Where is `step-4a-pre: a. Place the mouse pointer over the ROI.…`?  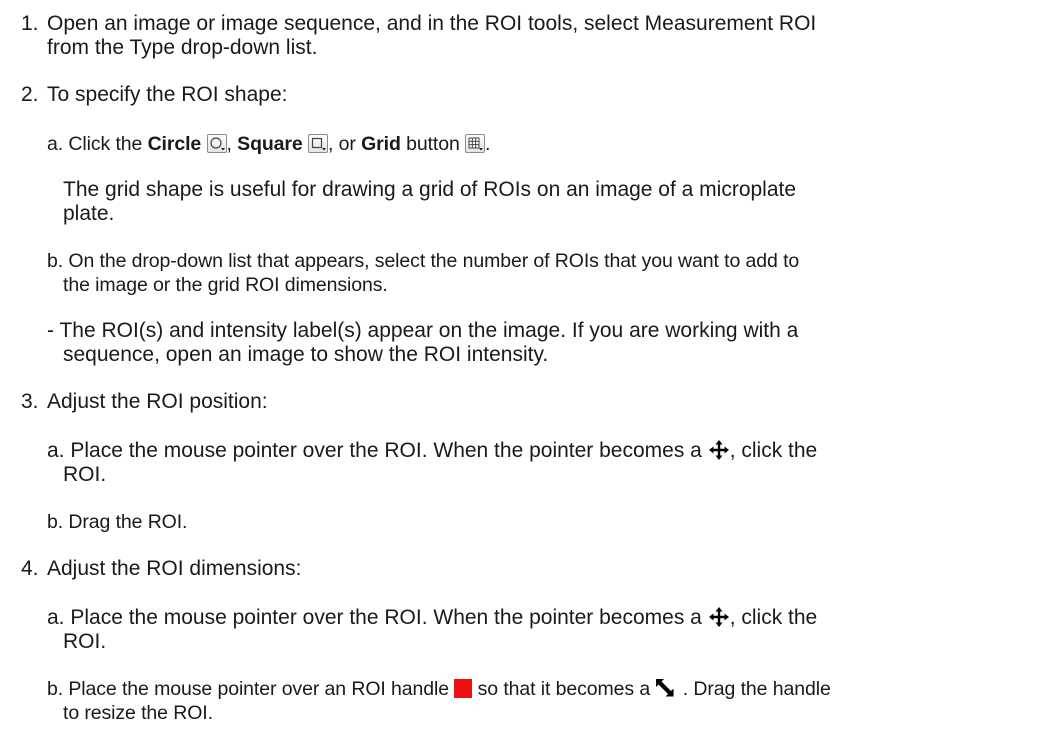
step-4a-pre: a. Place the mouse pointer over the ROI.… is located at coordinates (377, 617).